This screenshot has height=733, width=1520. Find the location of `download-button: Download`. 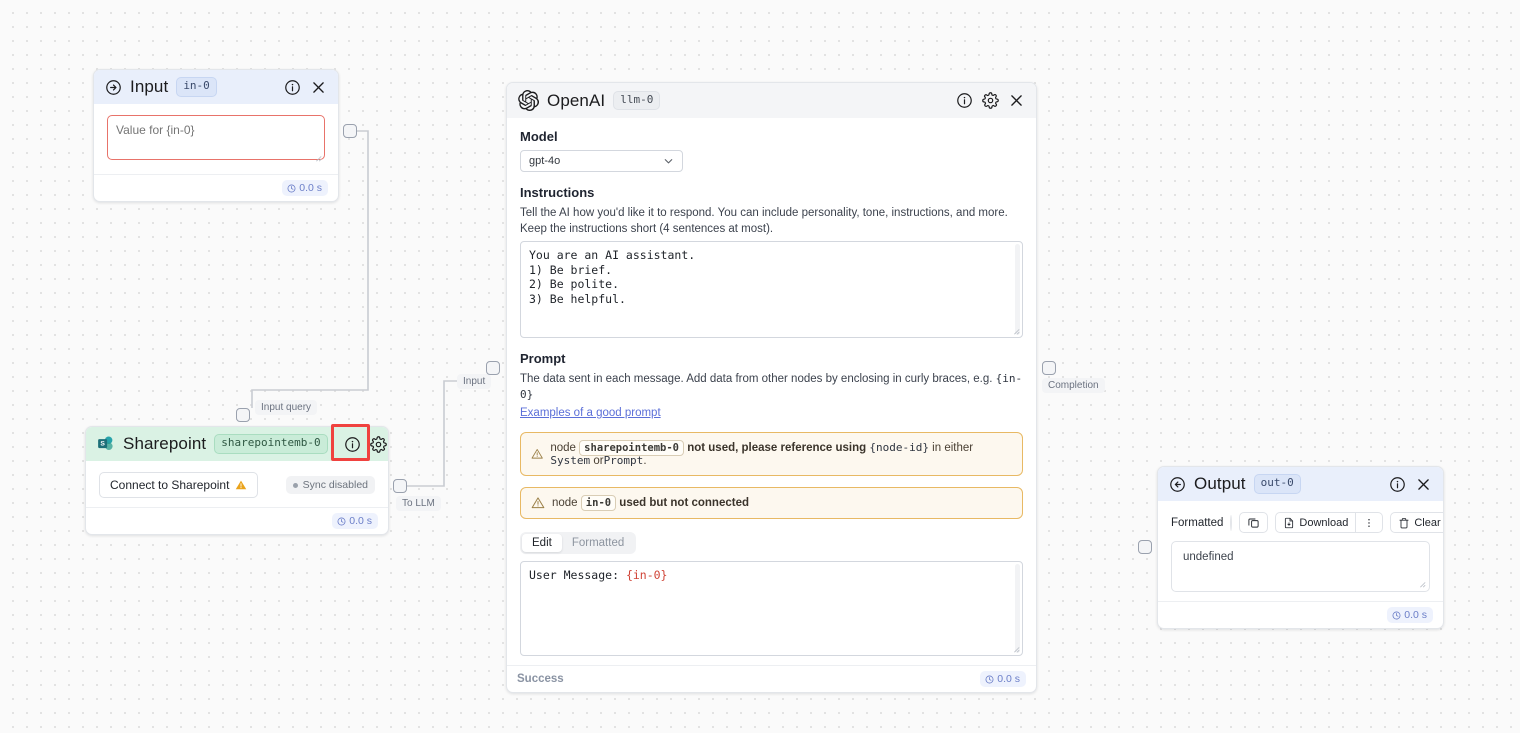

download-button: Download is located at coordinates (1316, 522).